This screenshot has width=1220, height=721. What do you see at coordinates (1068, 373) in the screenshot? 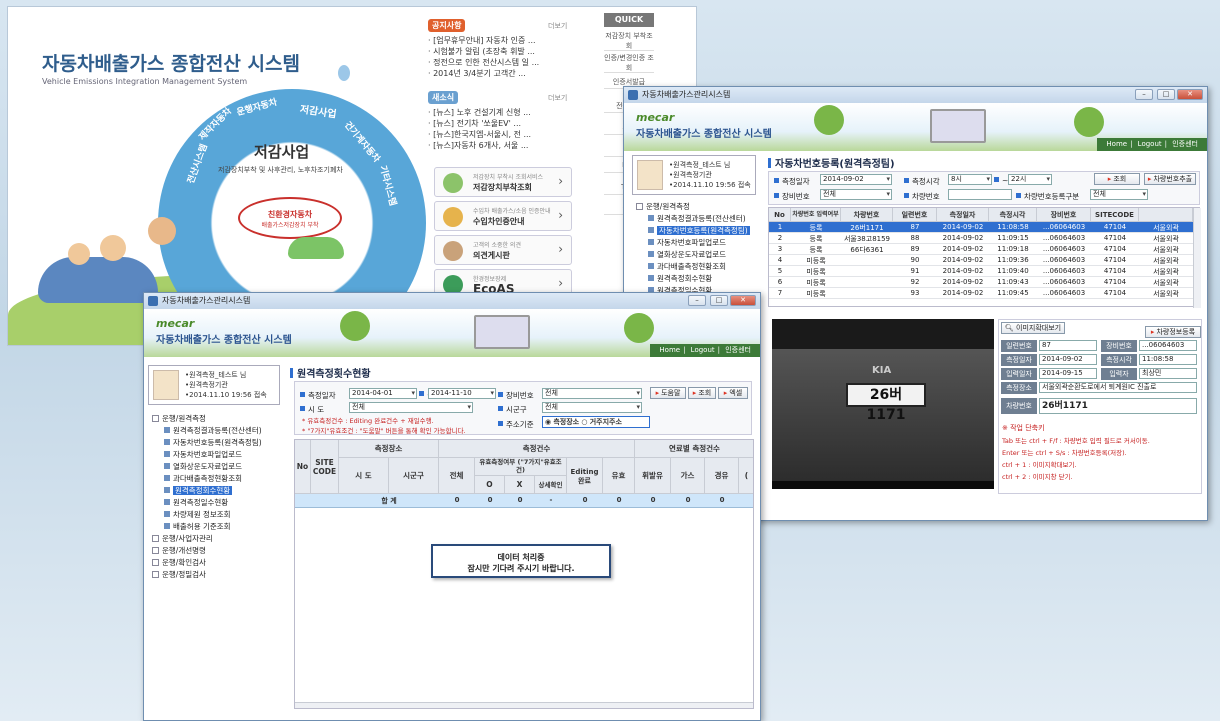
I see `detail-value: 2014-09-15` at bounding box center [1068, 373].